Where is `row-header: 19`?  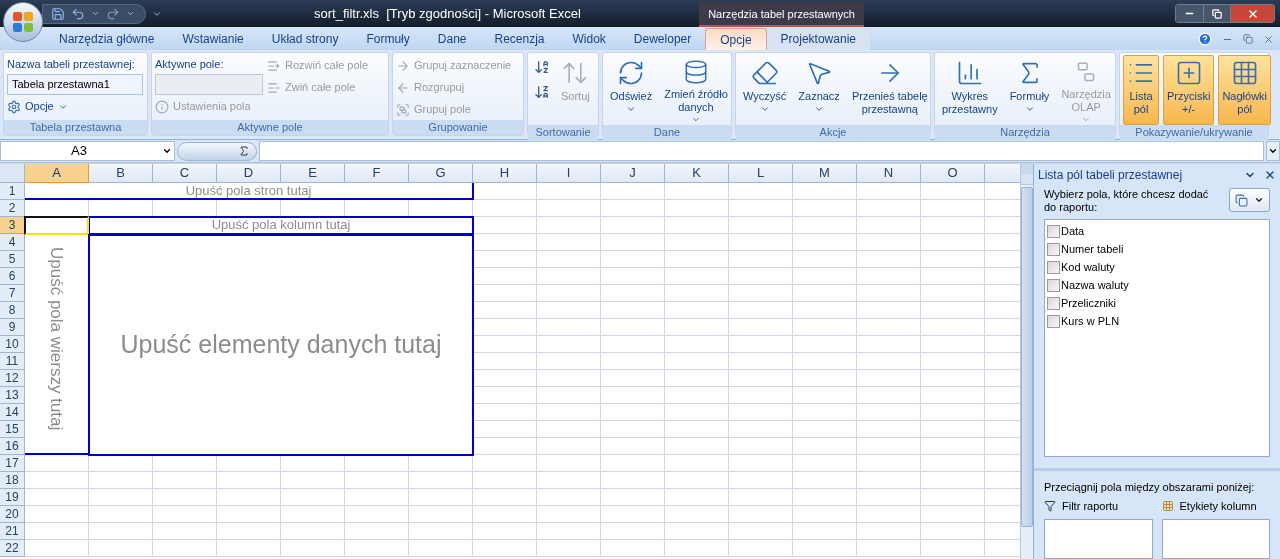 row-header: 19 is located at coordinates (12, 497).